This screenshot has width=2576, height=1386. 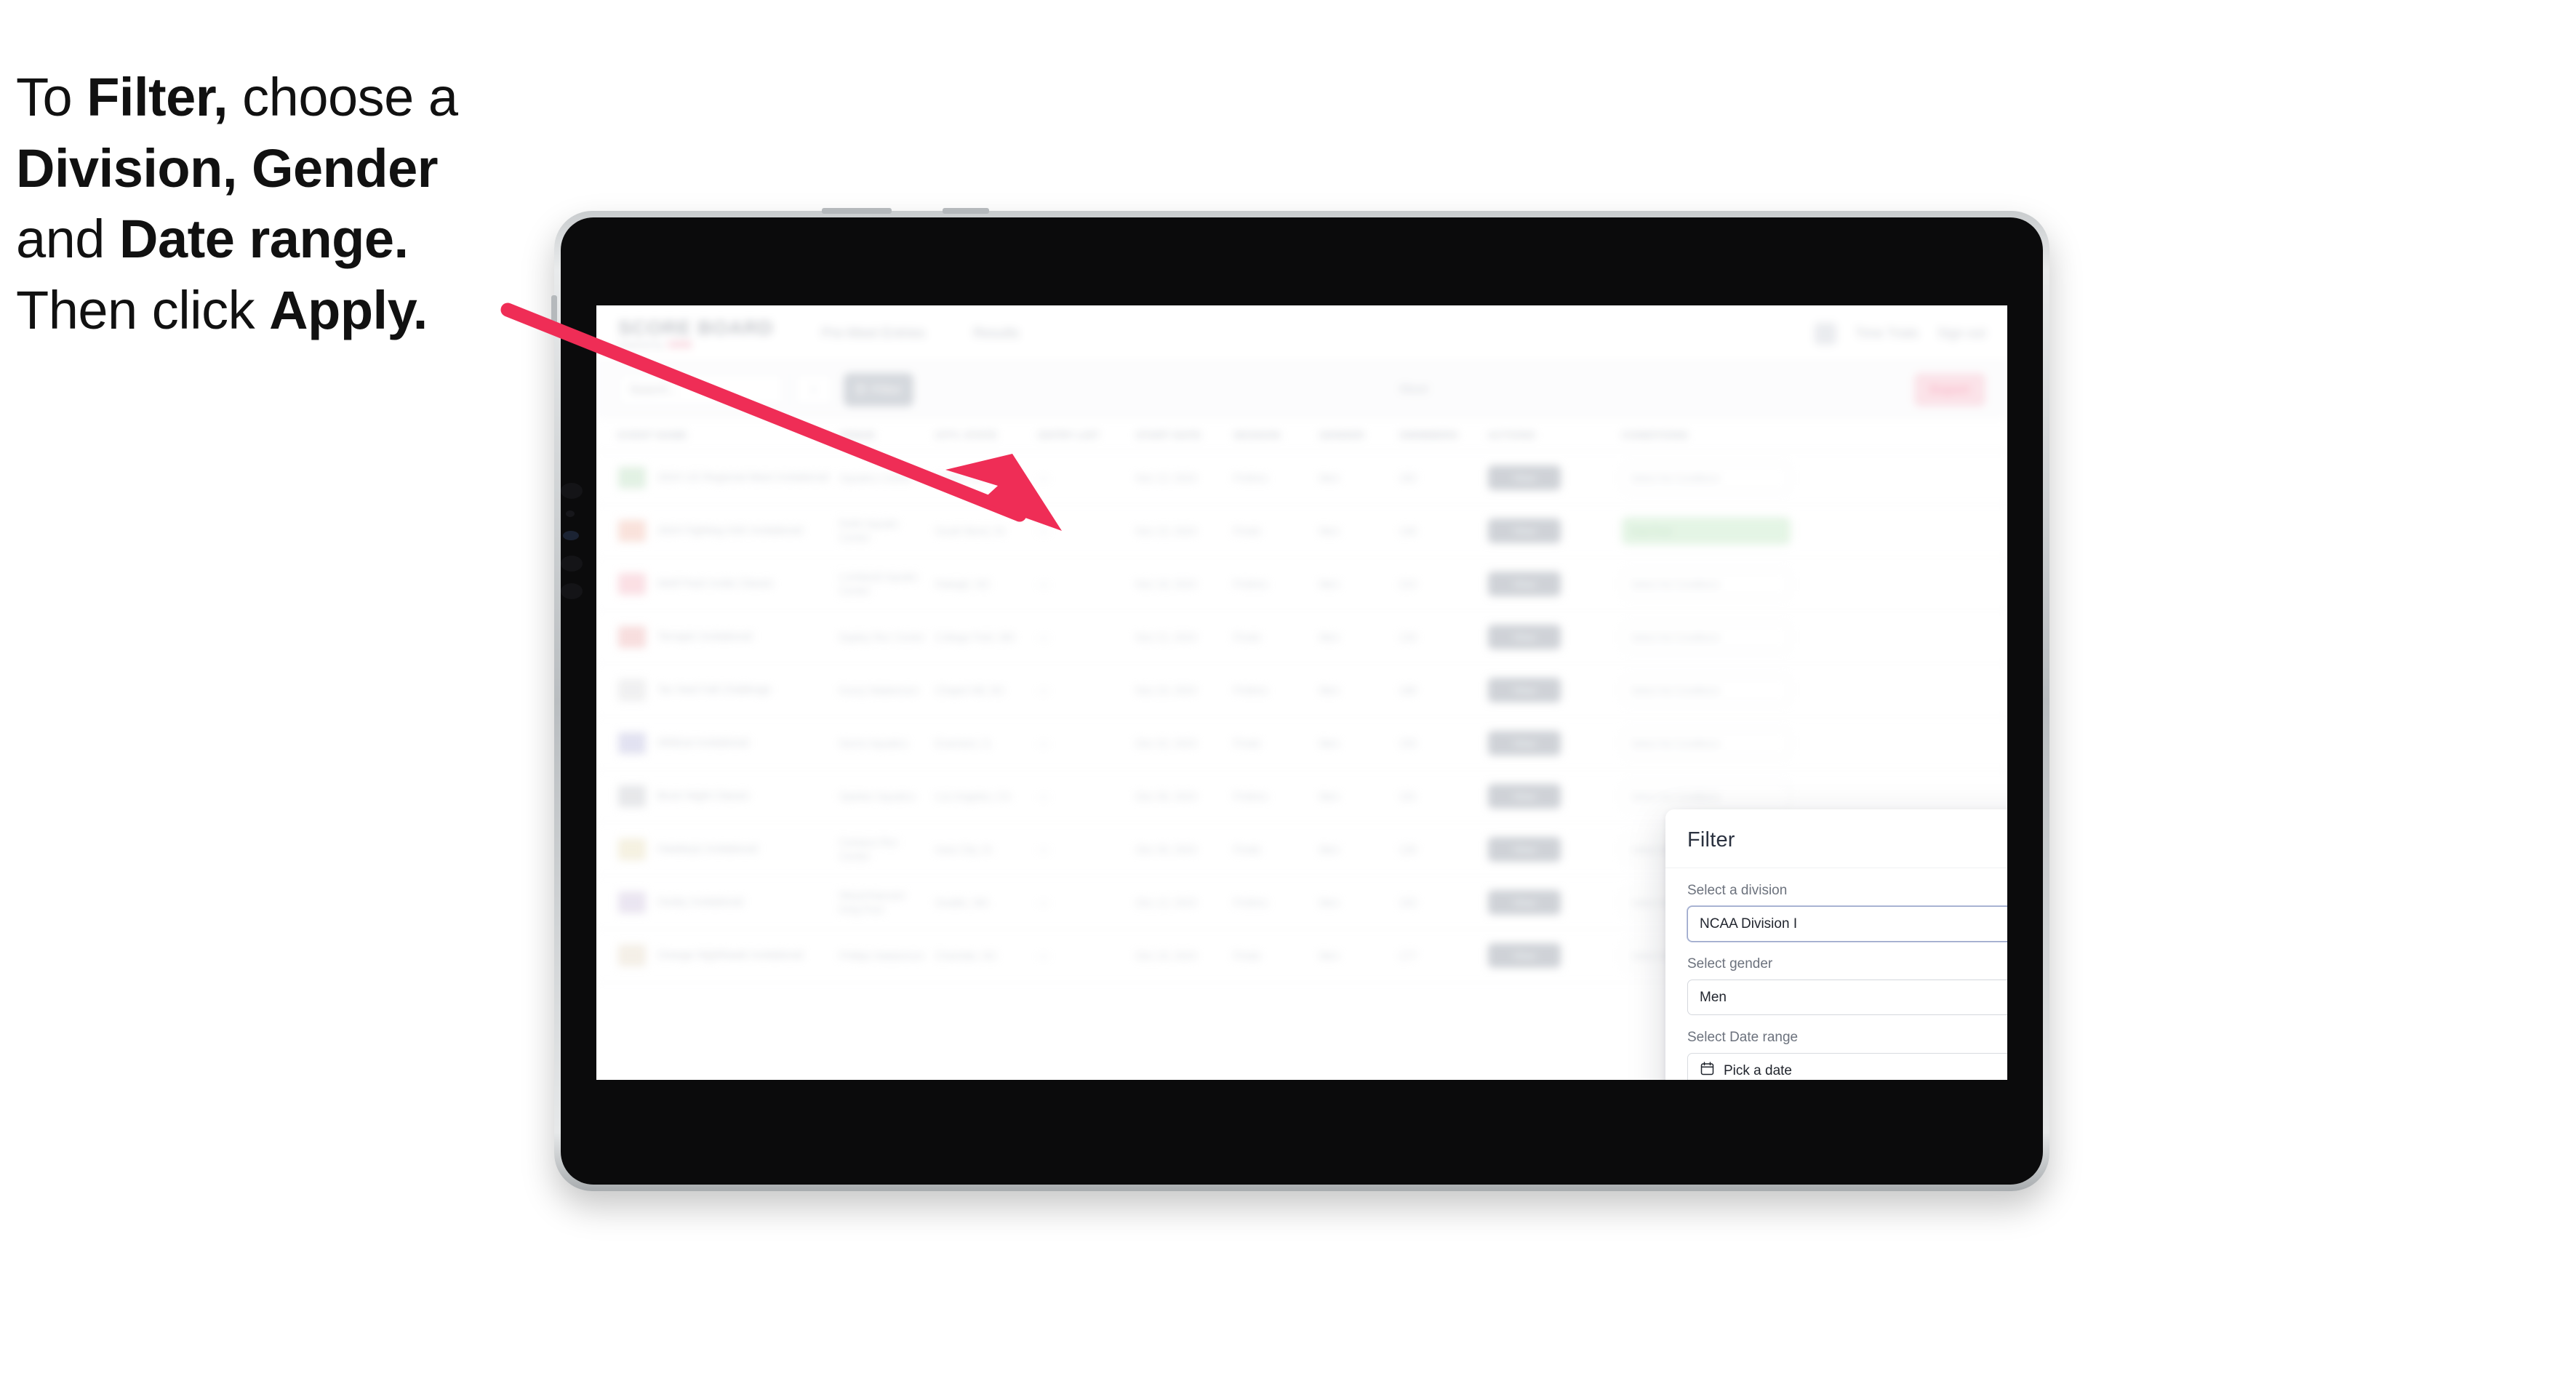 I want to click on gender-field-group: Select gender Men, so click(x=1847, y=986).